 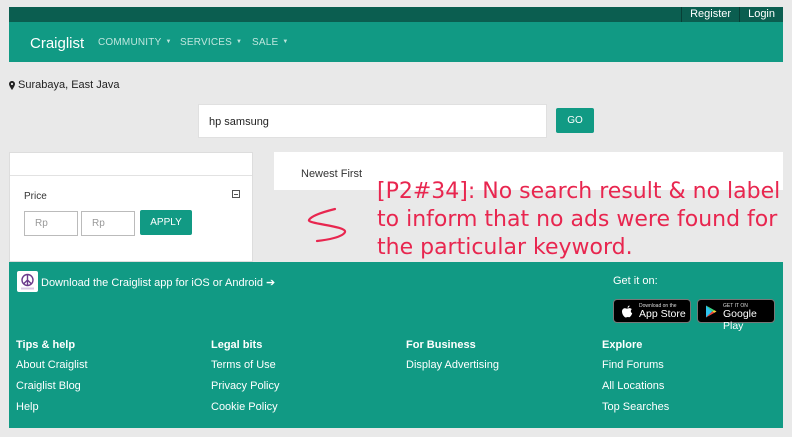 I want to click on login-link: Login, so click(x=761, y=14).